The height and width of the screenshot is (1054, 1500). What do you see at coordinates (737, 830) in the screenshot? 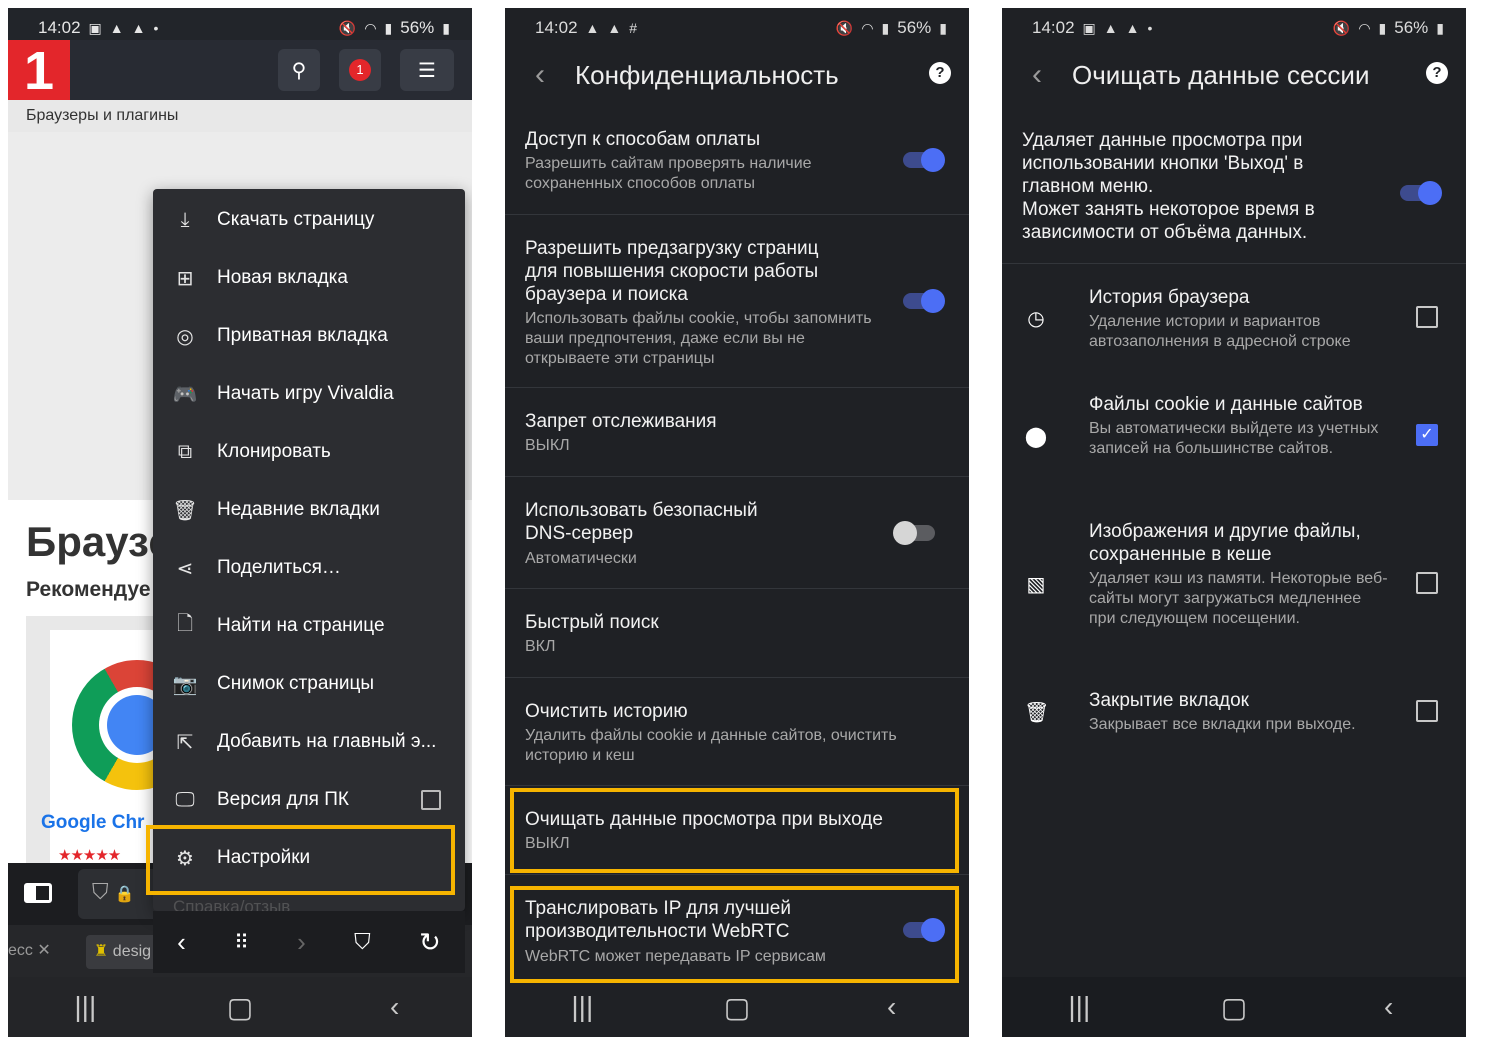
I see `setting-clear-on-exit: Очищать данные просмотра при выходе ВЫКЛ` at bounding box center [737, 830].